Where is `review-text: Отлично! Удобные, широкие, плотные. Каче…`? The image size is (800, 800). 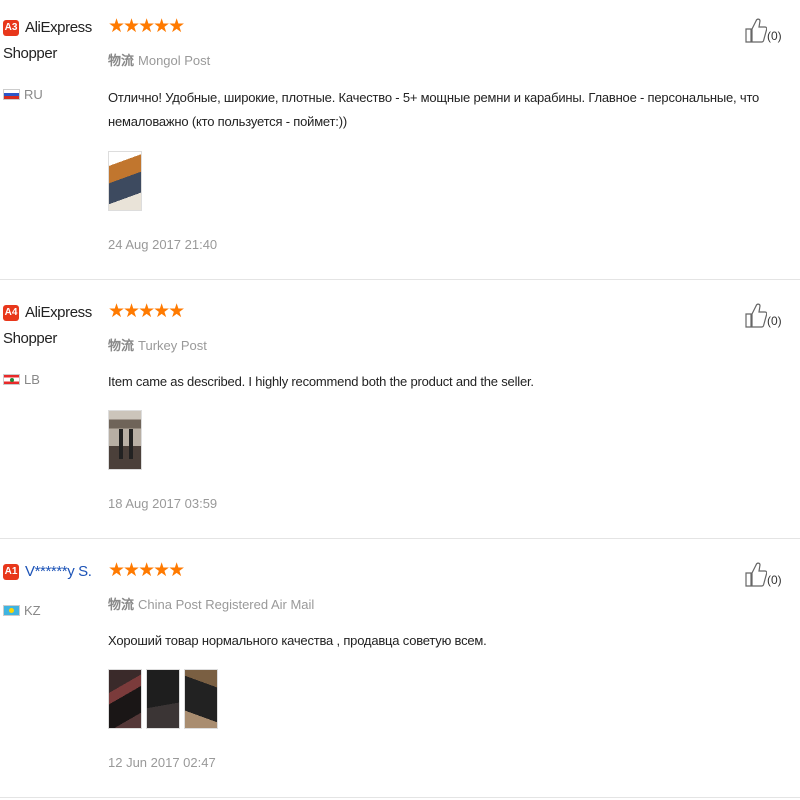
review-text: Отлично! Удобные, широкие, плотные. Каче… is located at coordinates (434, 109).